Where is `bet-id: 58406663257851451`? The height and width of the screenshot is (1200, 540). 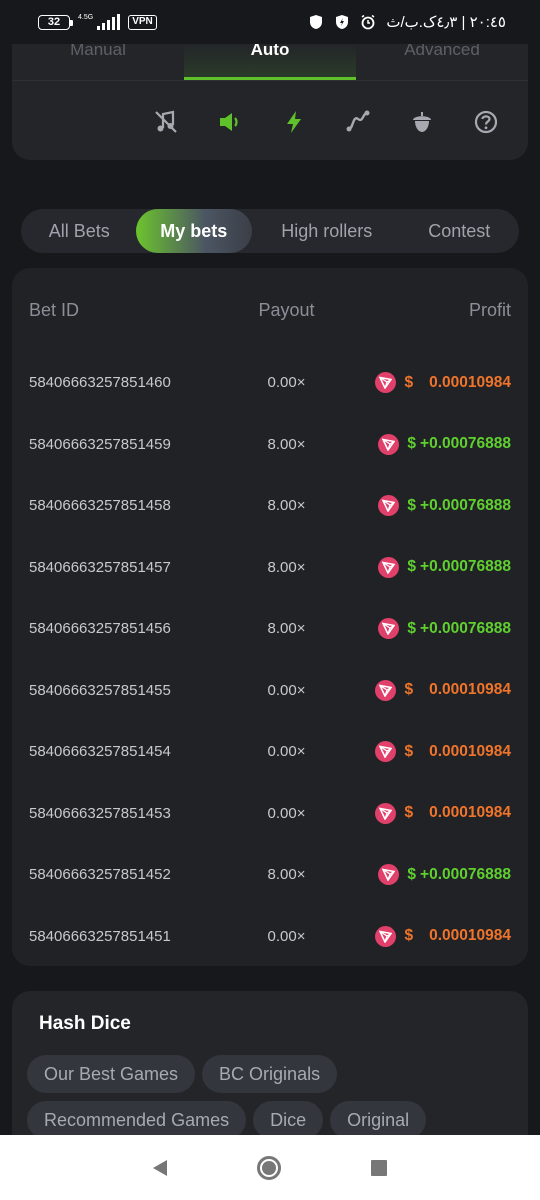
bet-id: 58406663257851451 is located at coordinates (100, 936).